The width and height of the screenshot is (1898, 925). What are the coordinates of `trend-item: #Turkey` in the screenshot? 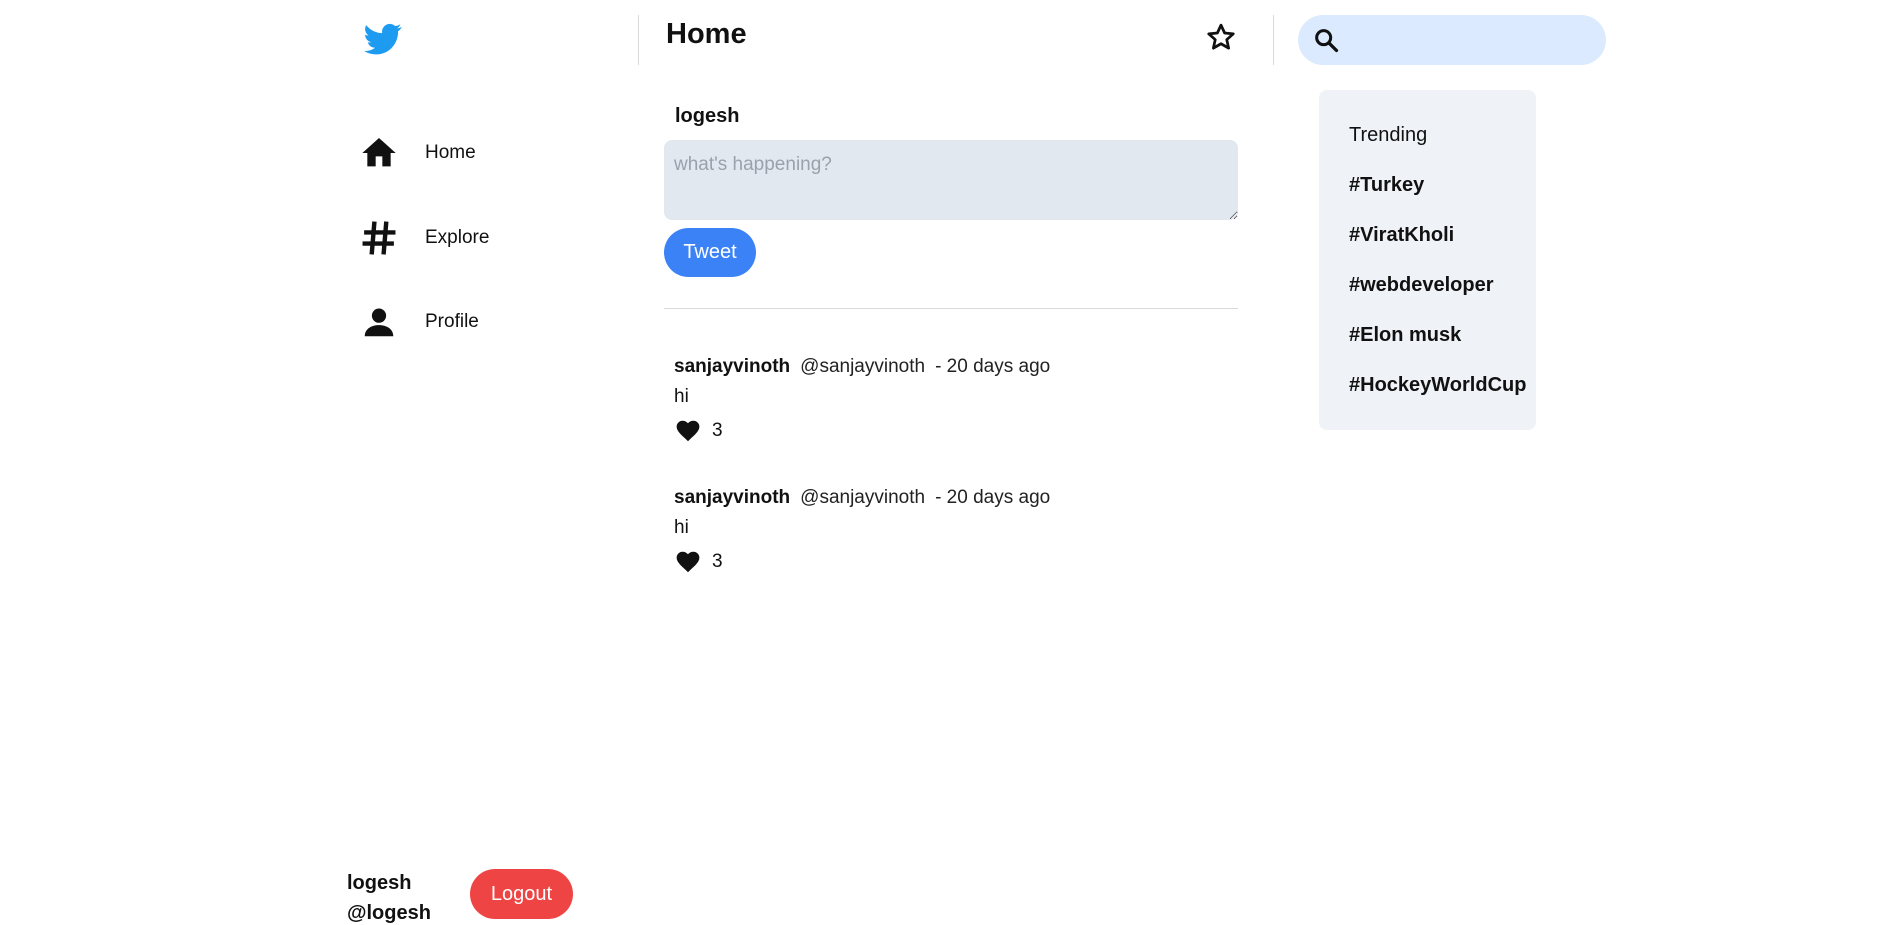 It's located at (1386, 185).